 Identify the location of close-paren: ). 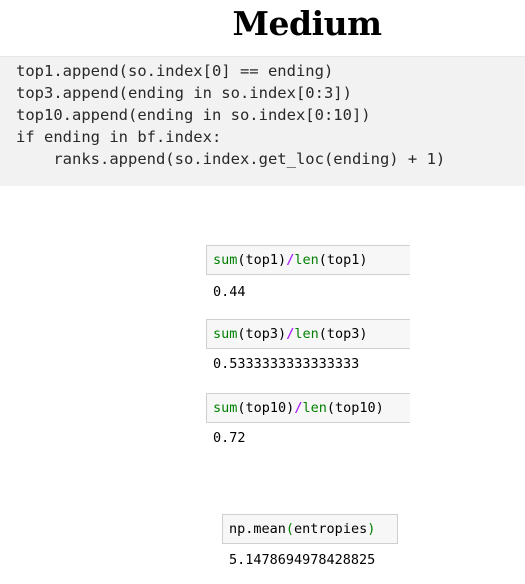
(371, 529).